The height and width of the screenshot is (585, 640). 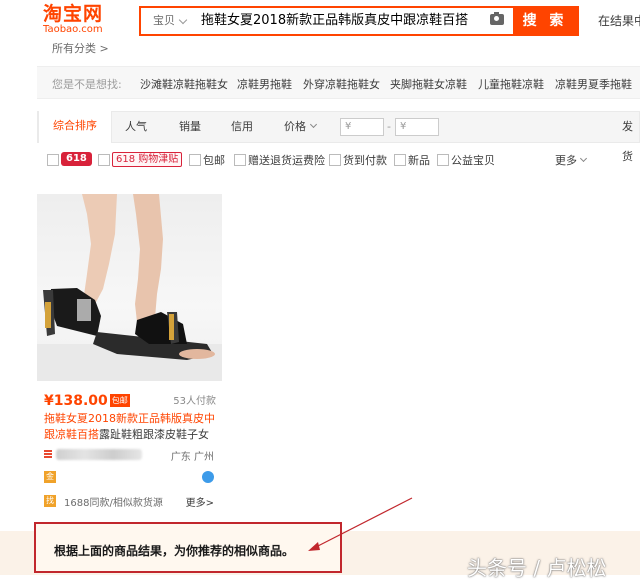 I want to click on filter-more-button: 更多, so click(x=571, y=160).